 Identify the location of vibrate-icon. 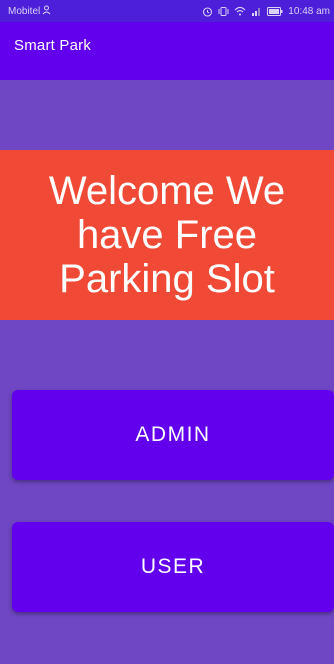
(223, 11).